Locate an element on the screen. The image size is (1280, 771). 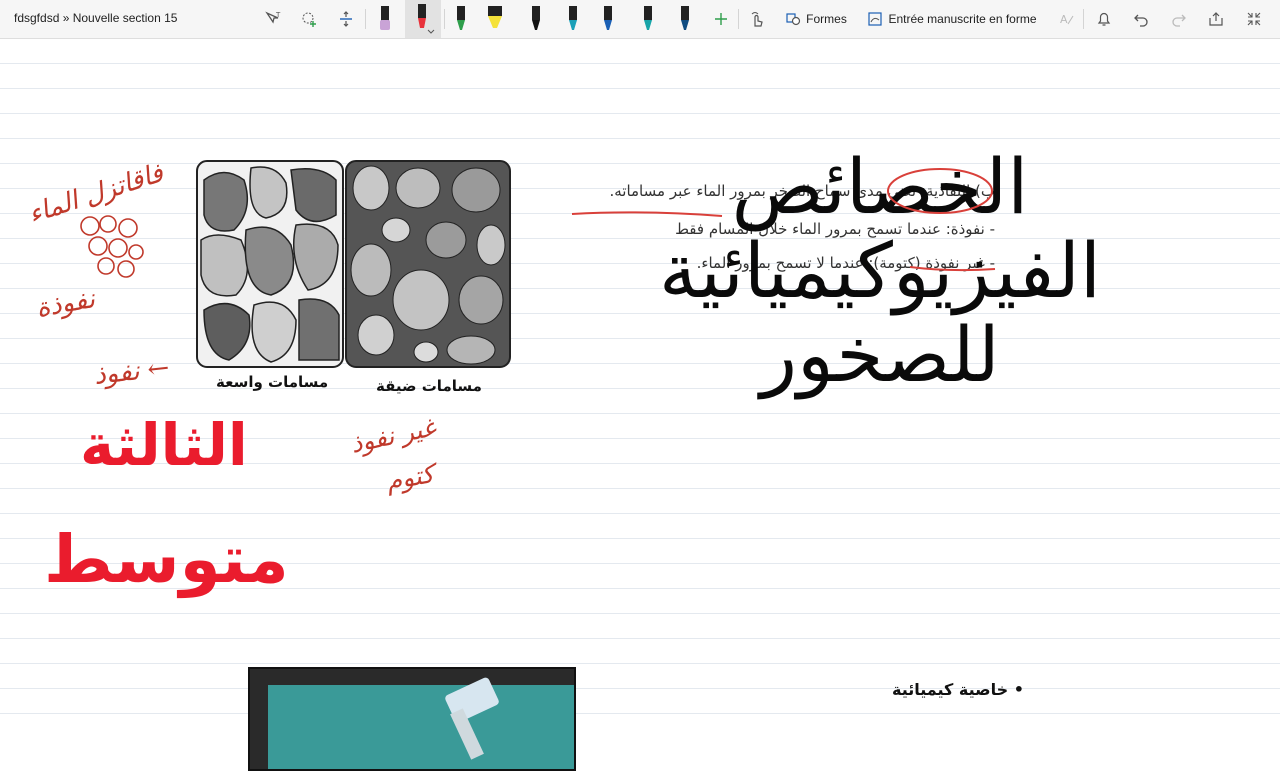
handwritten-note-5: كتوم is located at coordinates (409, 477).